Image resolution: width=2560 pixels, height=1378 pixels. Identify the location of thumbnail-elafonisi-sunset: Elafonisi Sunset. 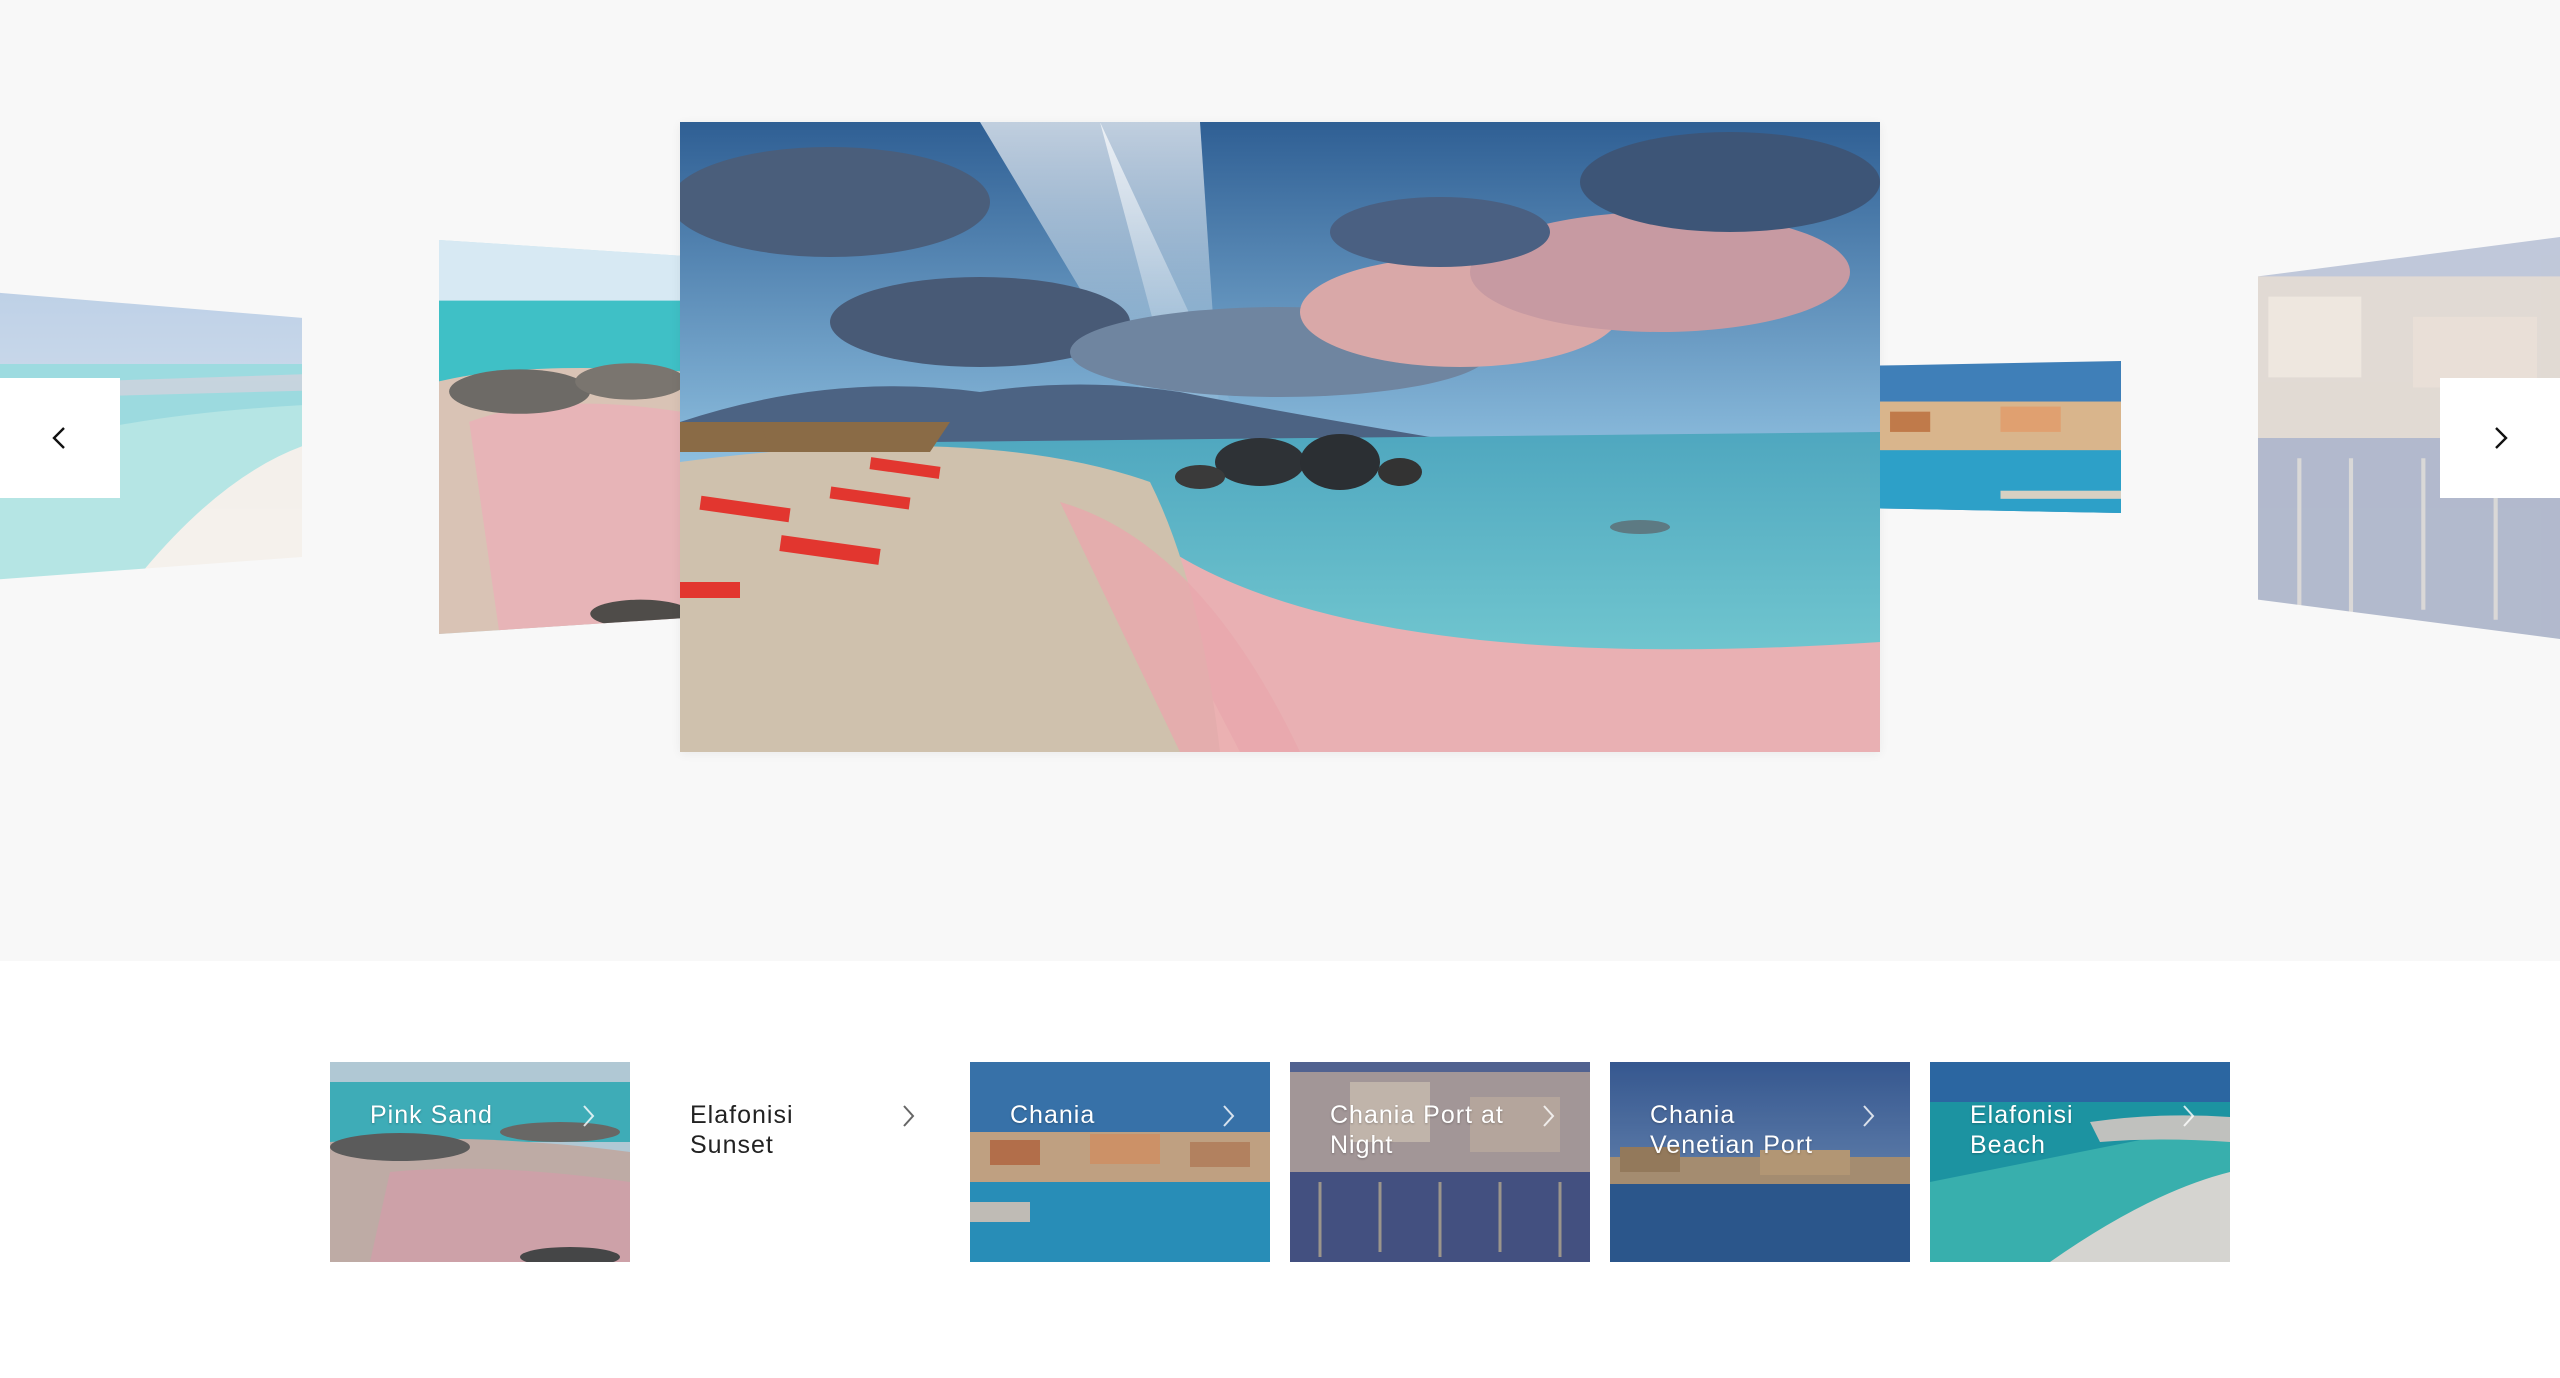
(800, 1162).